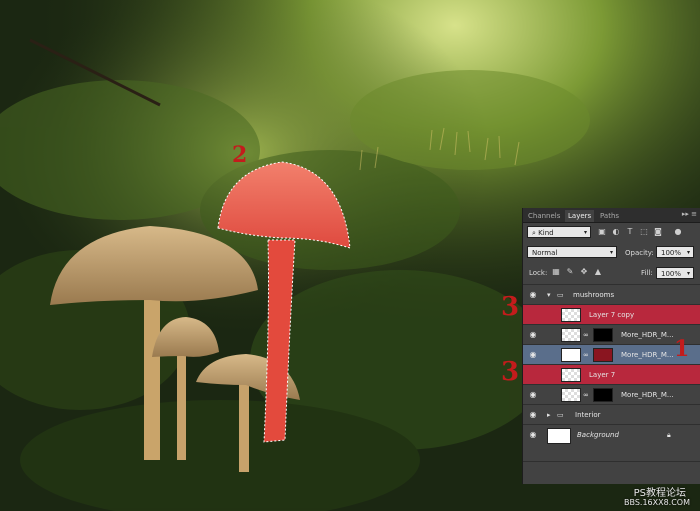 This screenshot has width=700, height=511. Describe the element at coordinates (656, 502) in the screenshot. I see `watermark-line2: BBS.16XX8.COM` at that location.